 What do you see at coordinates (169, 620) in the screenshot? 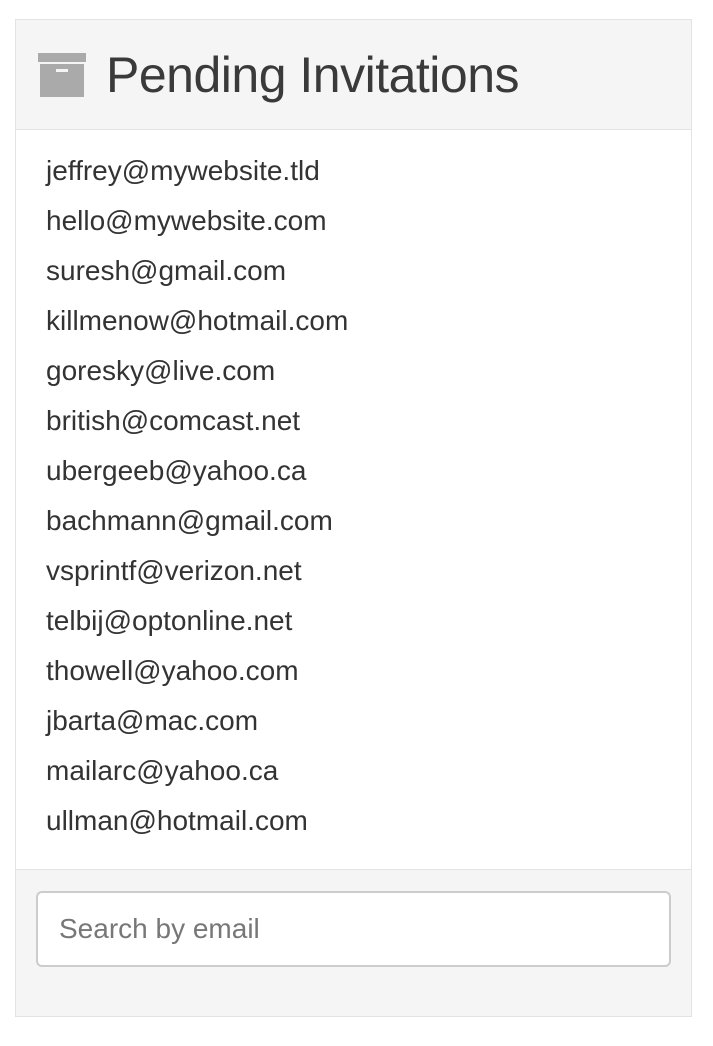
I see `invitation-email: telbij@optonline.net` at bounding box center [169, 620].